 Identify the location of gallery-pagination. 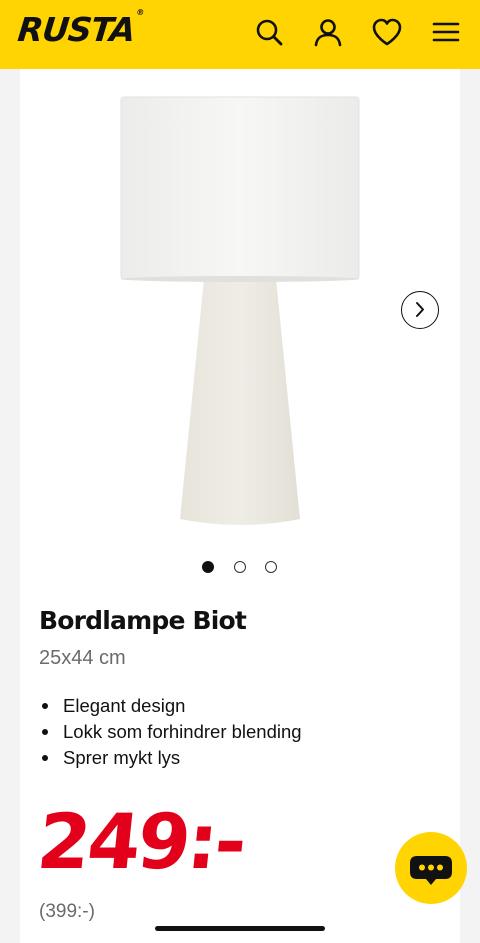
(241, 567).